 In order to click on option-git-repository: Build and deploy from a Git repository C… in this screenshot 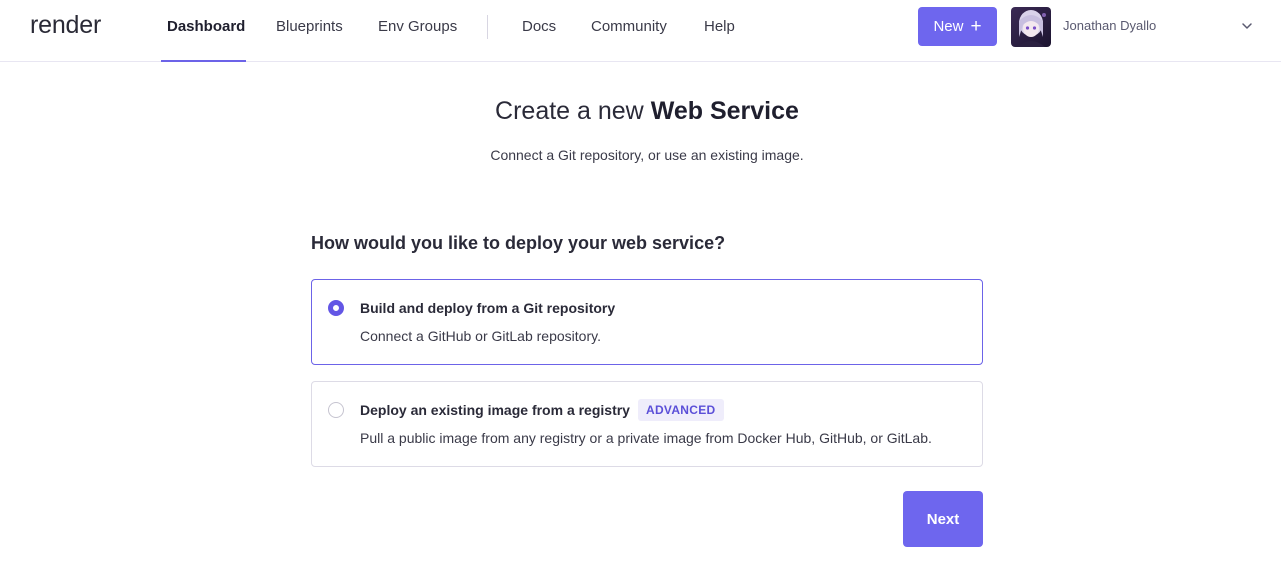, I will do `click(647, 322)`.